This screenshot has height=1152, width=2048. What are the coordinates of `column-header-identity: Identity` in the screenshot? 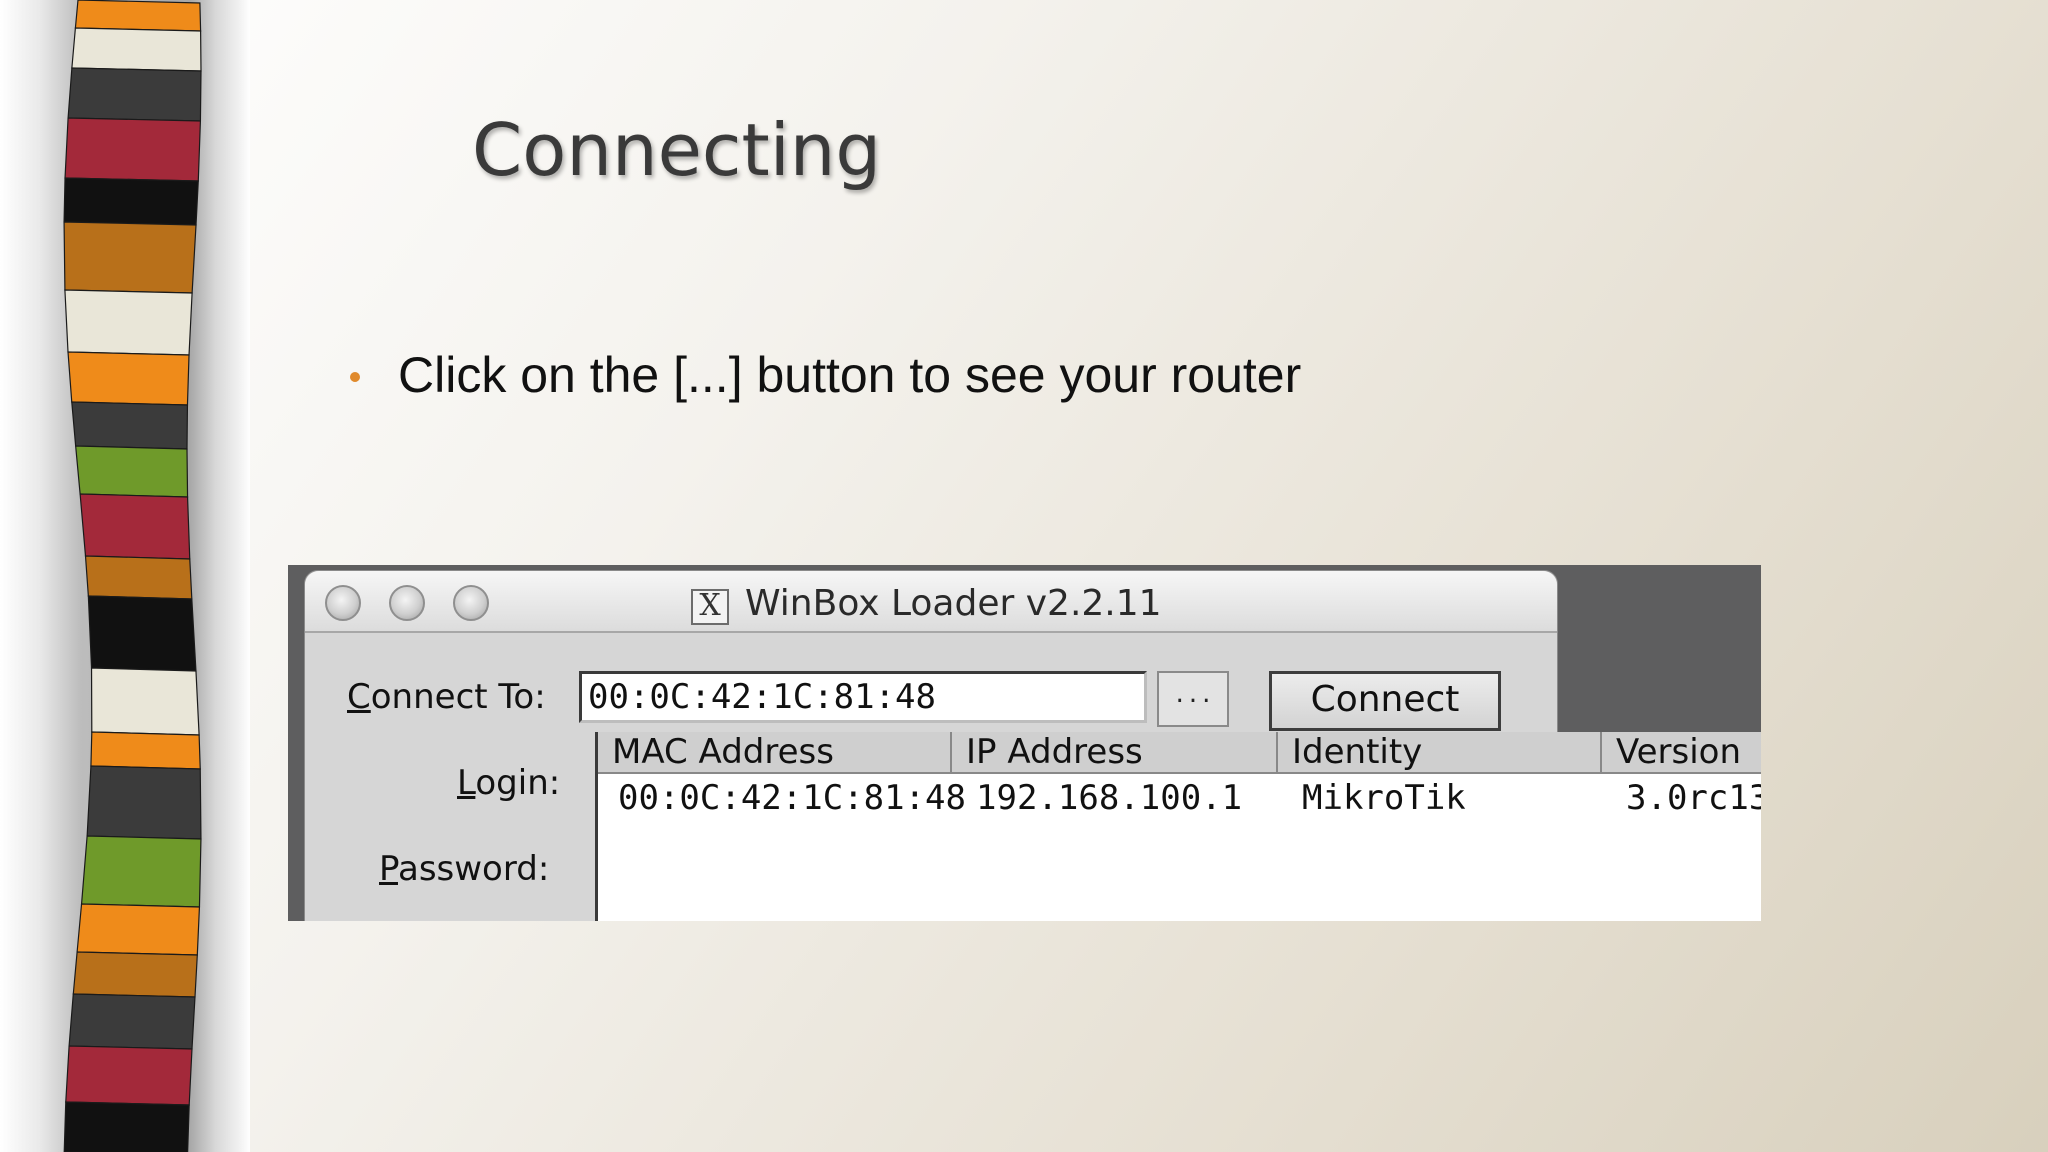 It's located at (1440, 753).